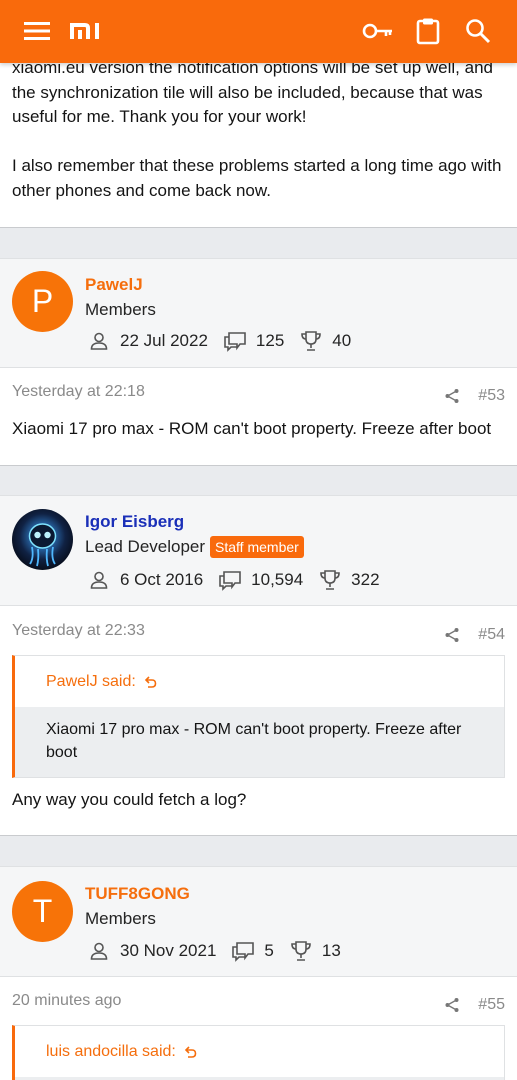  I want to click on user-block: P PawelJ Members 22 Jul 2022 125 40, so click(258, 313).